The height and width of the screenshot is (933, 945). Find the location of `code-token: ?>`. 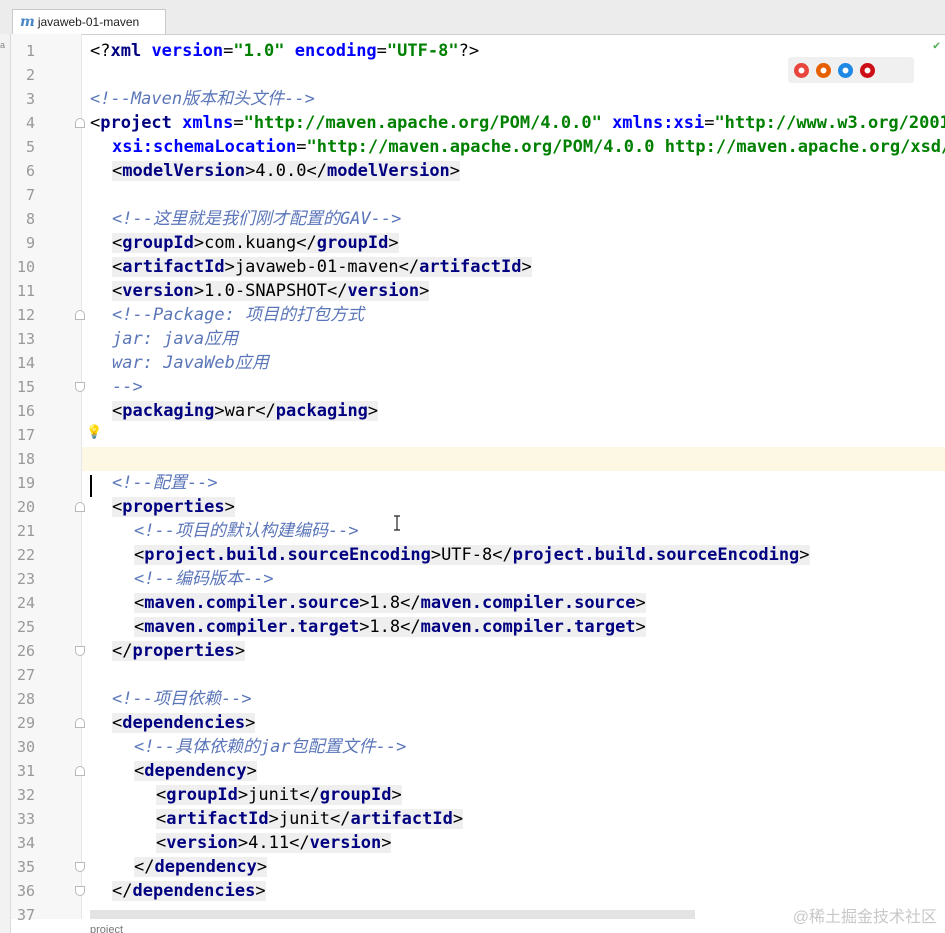

code-token: ?> is located at coordinates (469, 51).